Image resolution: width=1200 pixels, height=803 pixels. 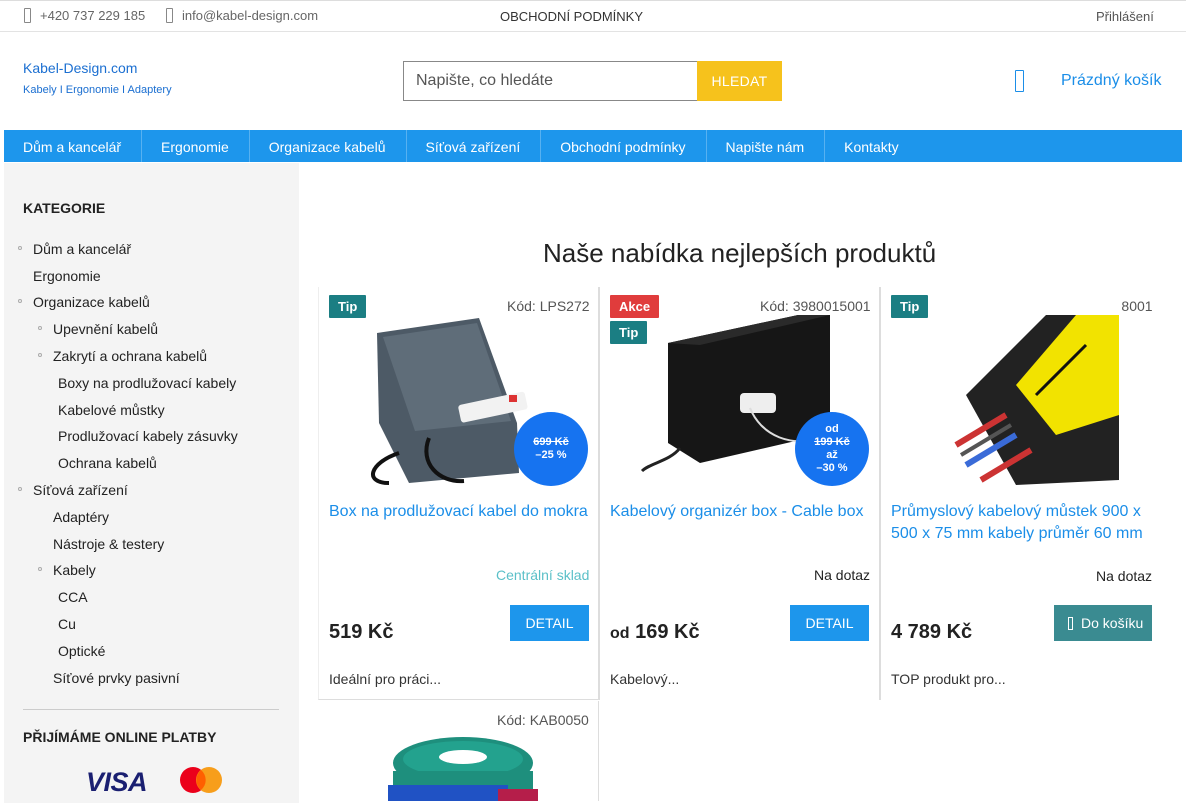 What do you see at coordinates (1019, 81) in the screenshot?
I see `cart-icon` at bounding box center [1019, 81].